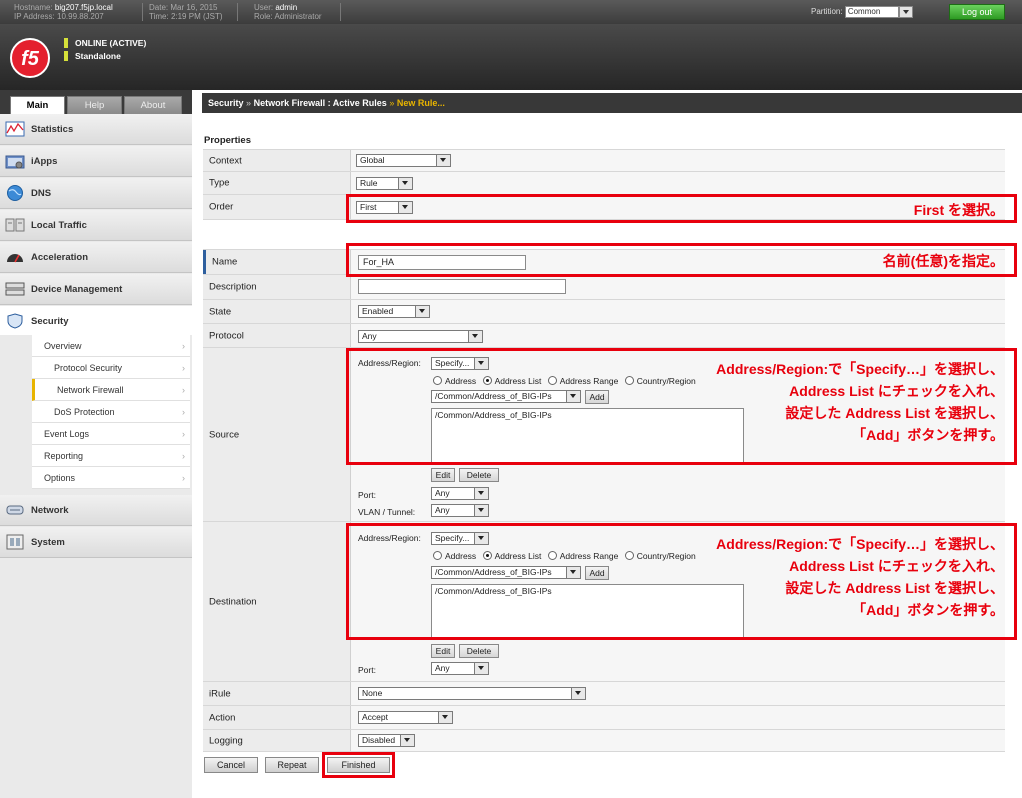 This screenshot has width=1022, height=798. What do you see at coordinates (15, 258) in the screenshot?
I see `gauge-icon` at bounding box center [15, 258].